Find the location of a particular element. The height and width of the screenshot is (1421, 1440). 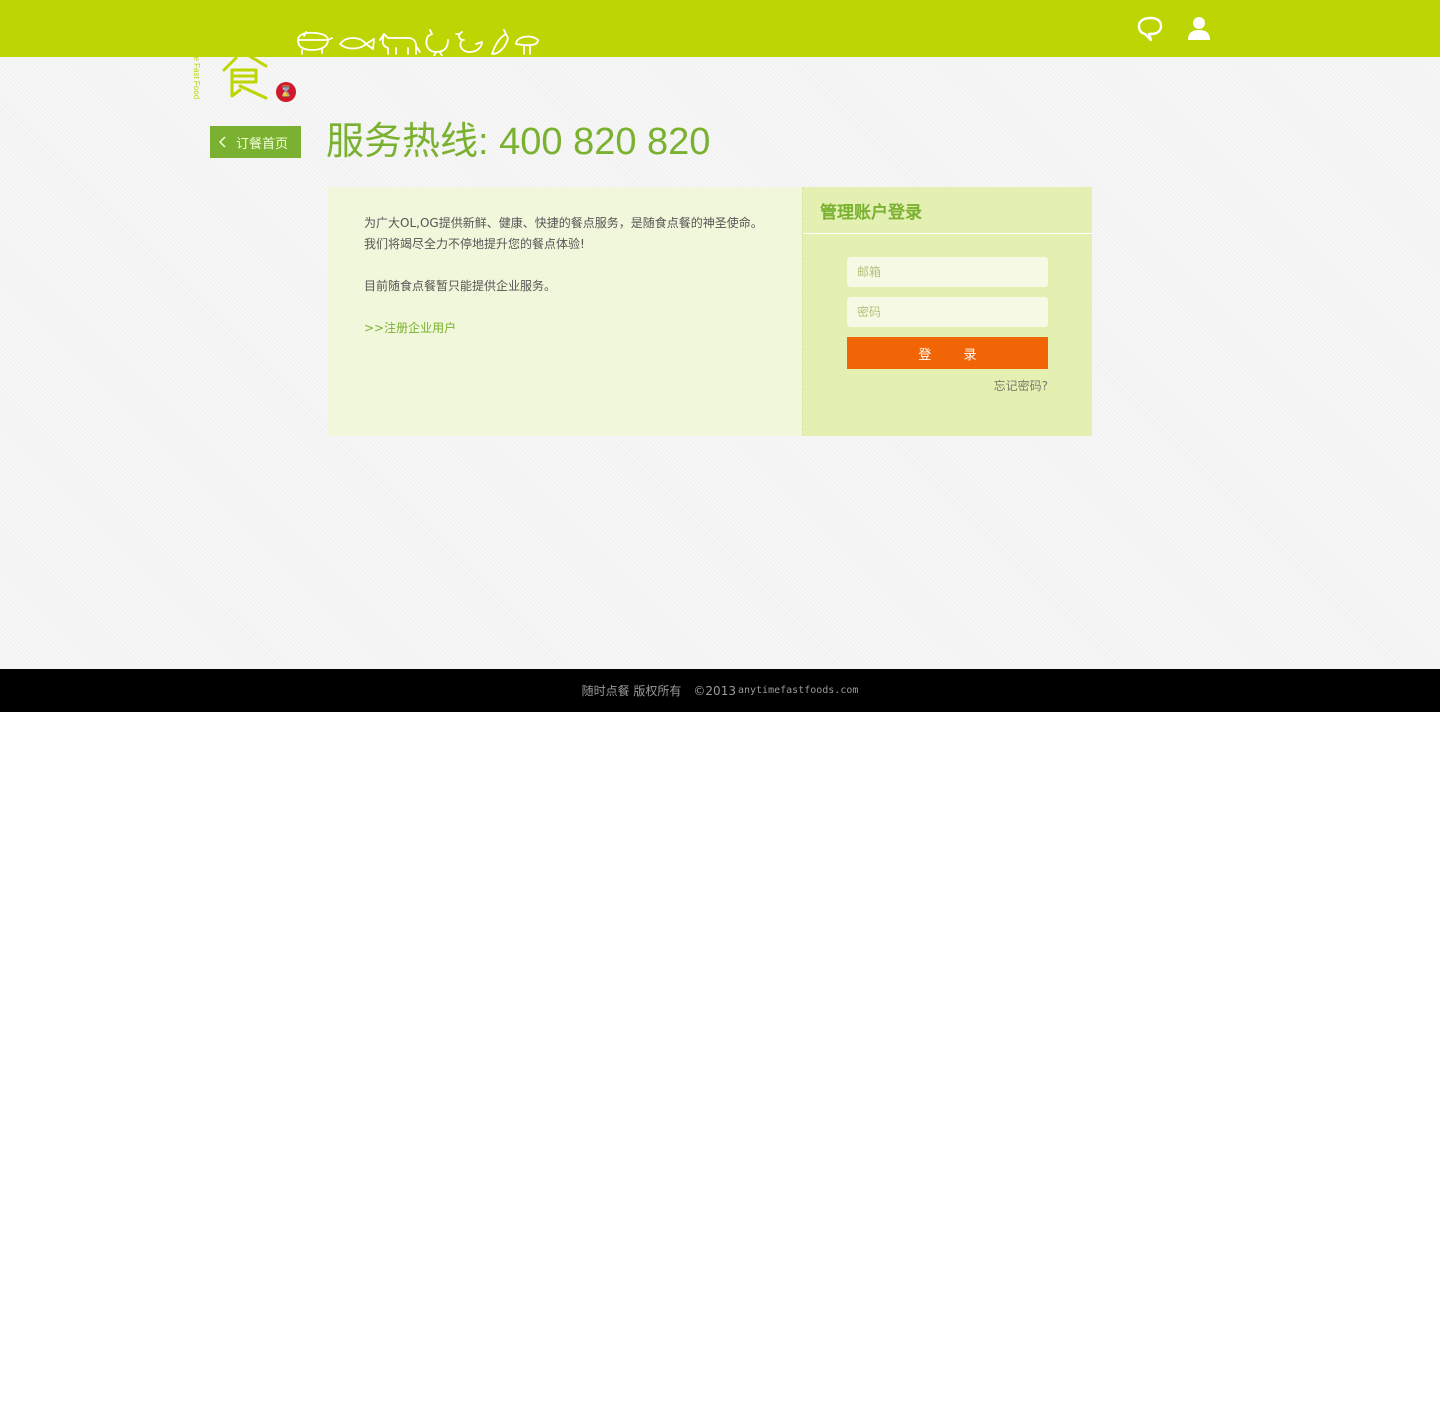

mushroom-icon is located at coordinates (527, 45).